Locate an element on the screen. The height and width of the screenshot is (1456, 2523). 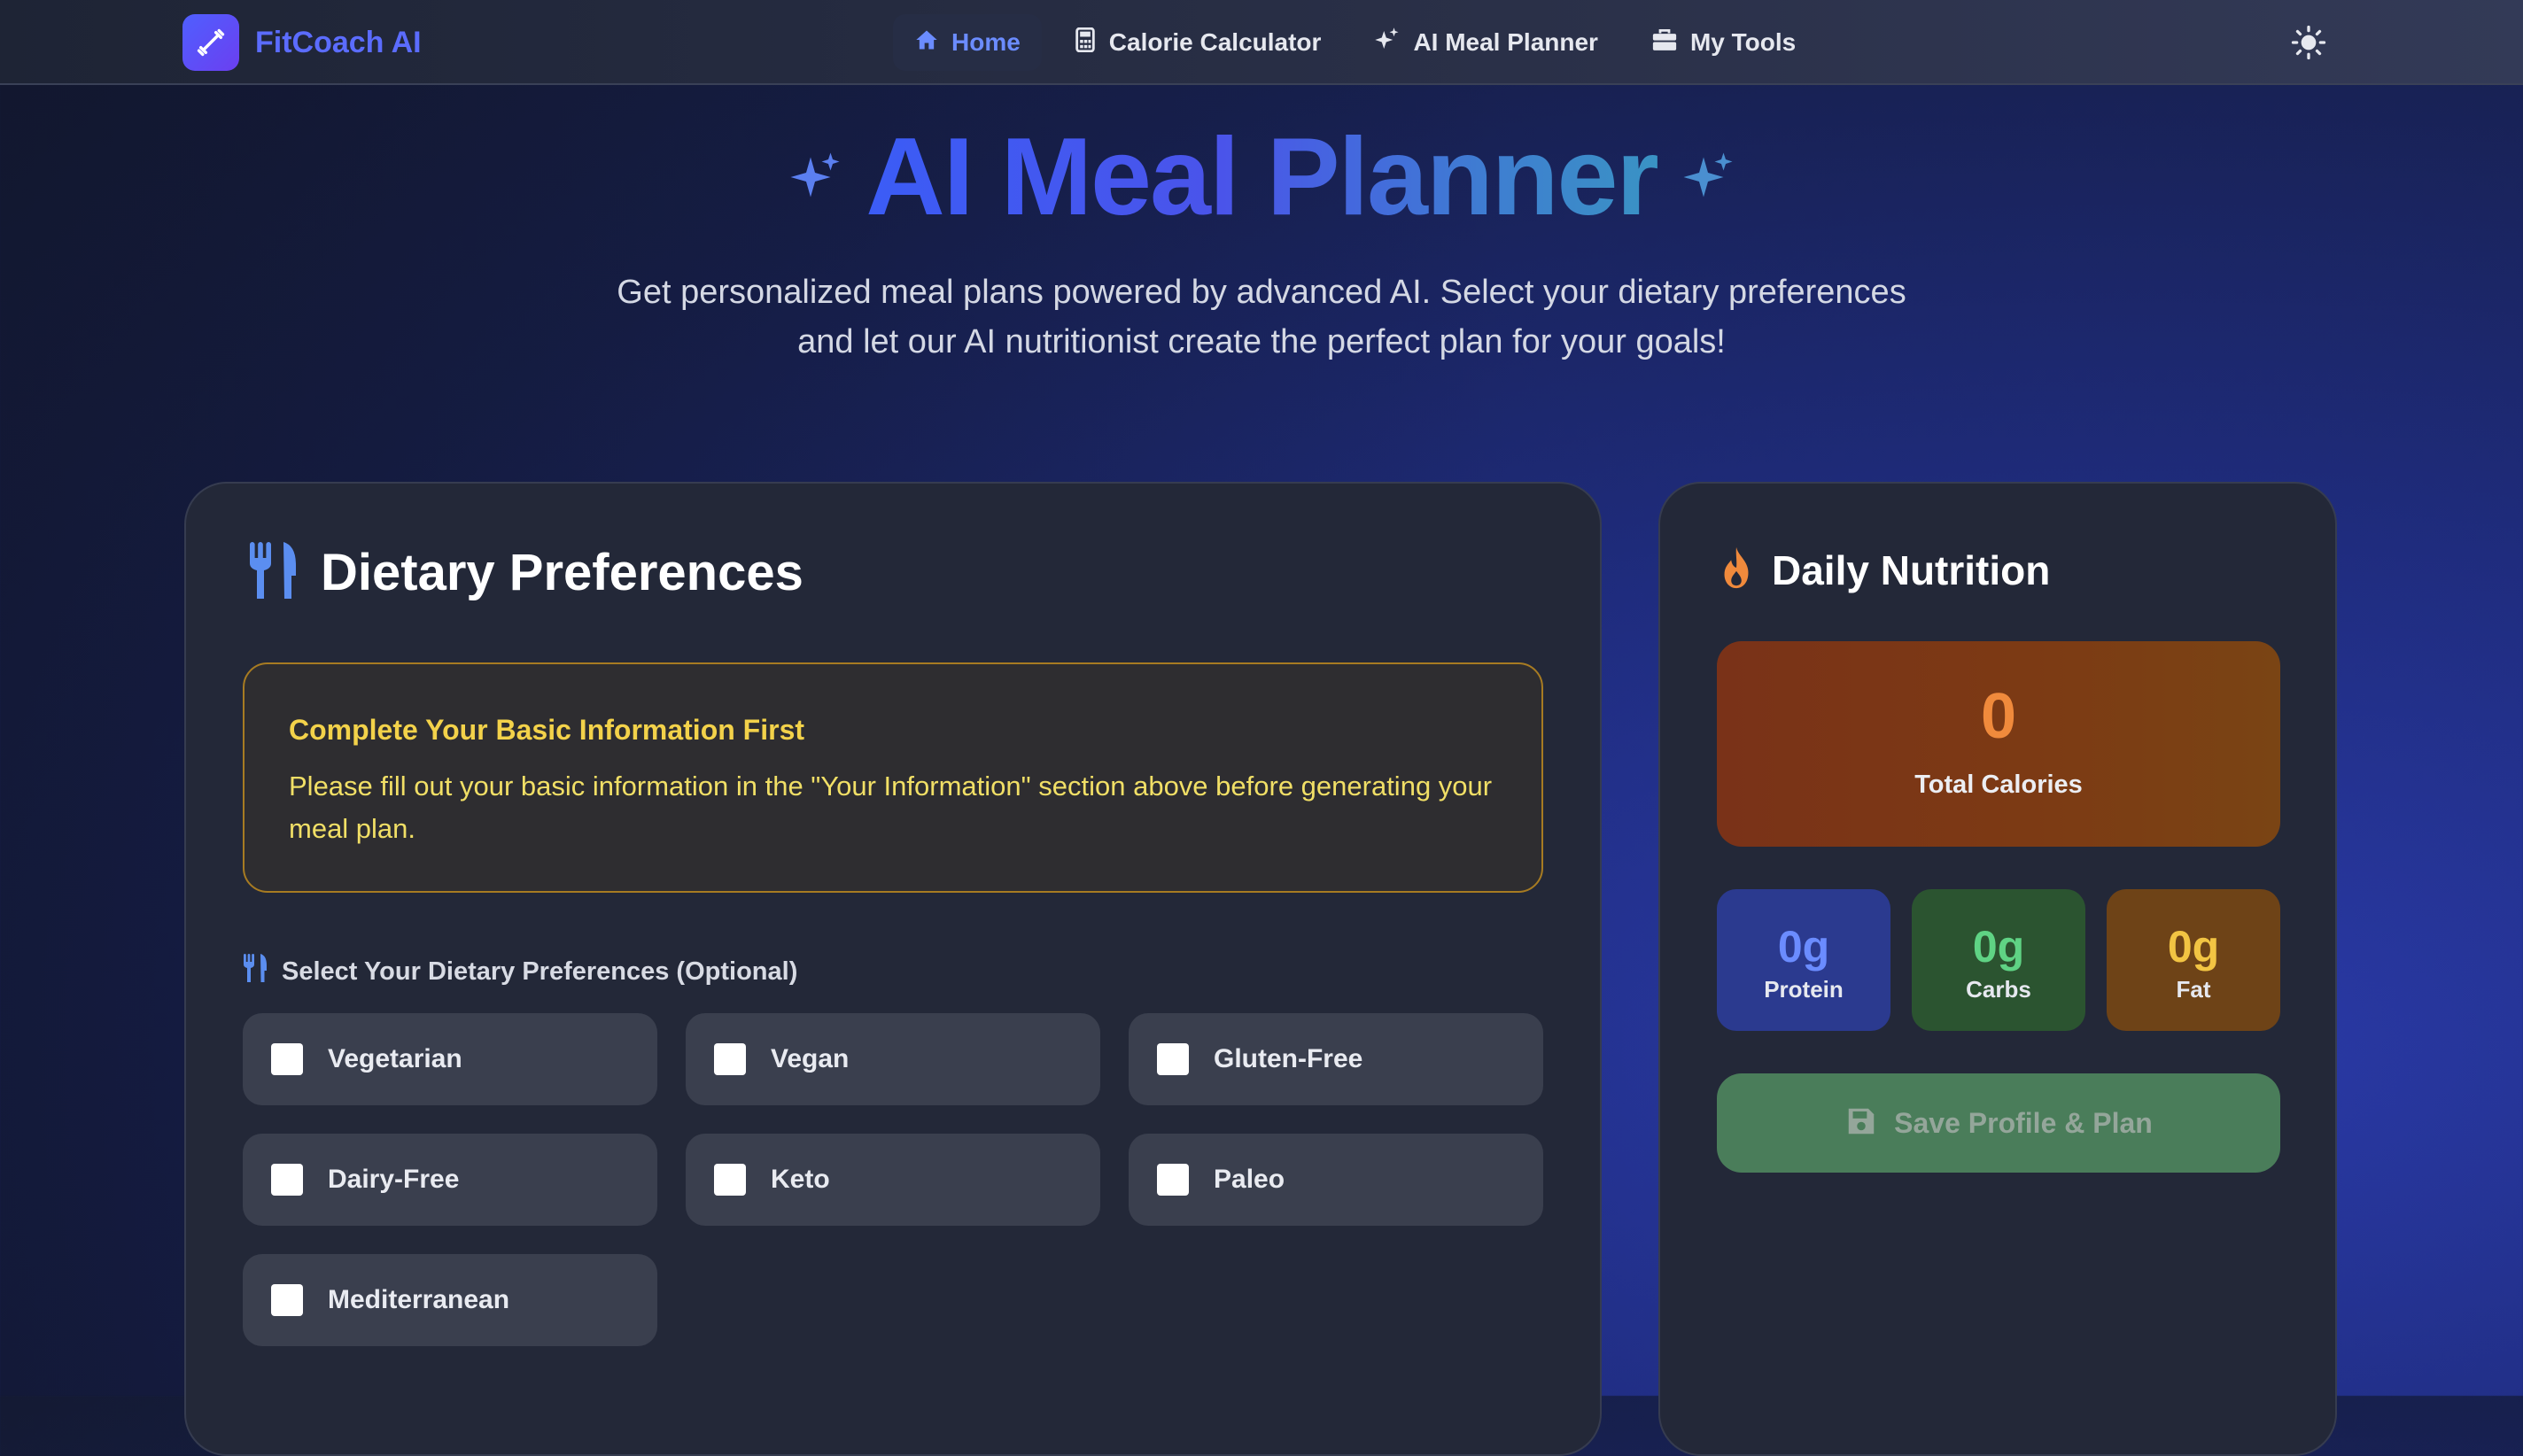
fat-label: Fat is located at coordinates (2194, 989).